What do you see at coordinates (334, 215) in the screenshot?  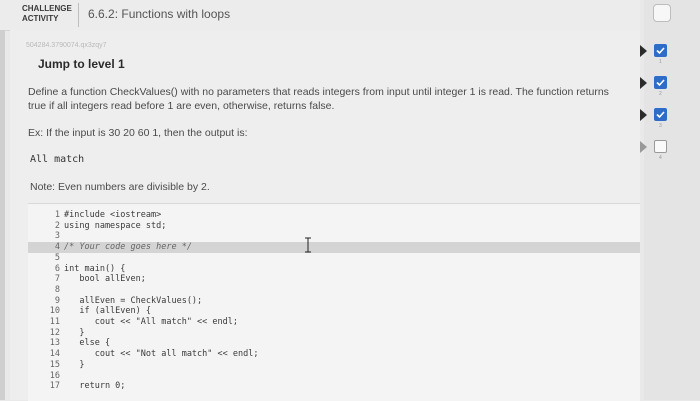 I see `code-line: 1 #include <iostream>` at bounding box center [334, 215].